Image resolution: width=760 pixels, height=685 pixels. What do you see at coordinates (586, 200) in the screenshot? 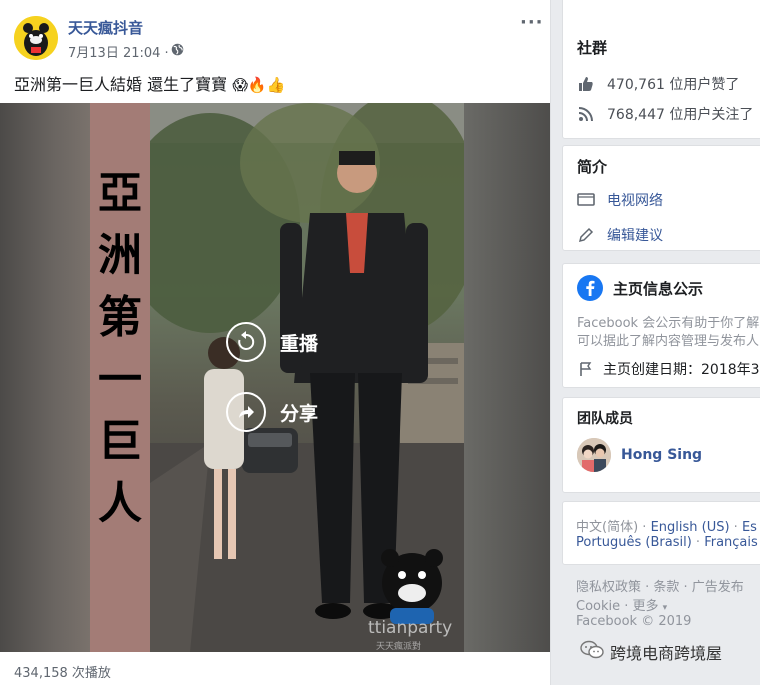
I see `tv-icon` at bounding box center [586, 200].